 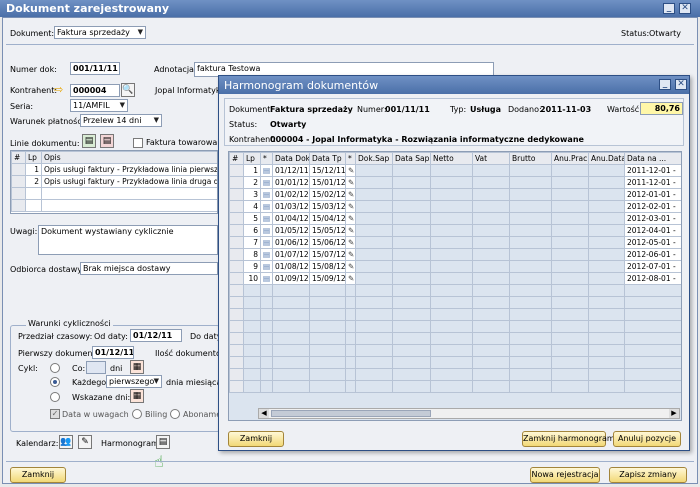 I want to click on col-anu-data: Anu.Data, so click(x=606, y=158).